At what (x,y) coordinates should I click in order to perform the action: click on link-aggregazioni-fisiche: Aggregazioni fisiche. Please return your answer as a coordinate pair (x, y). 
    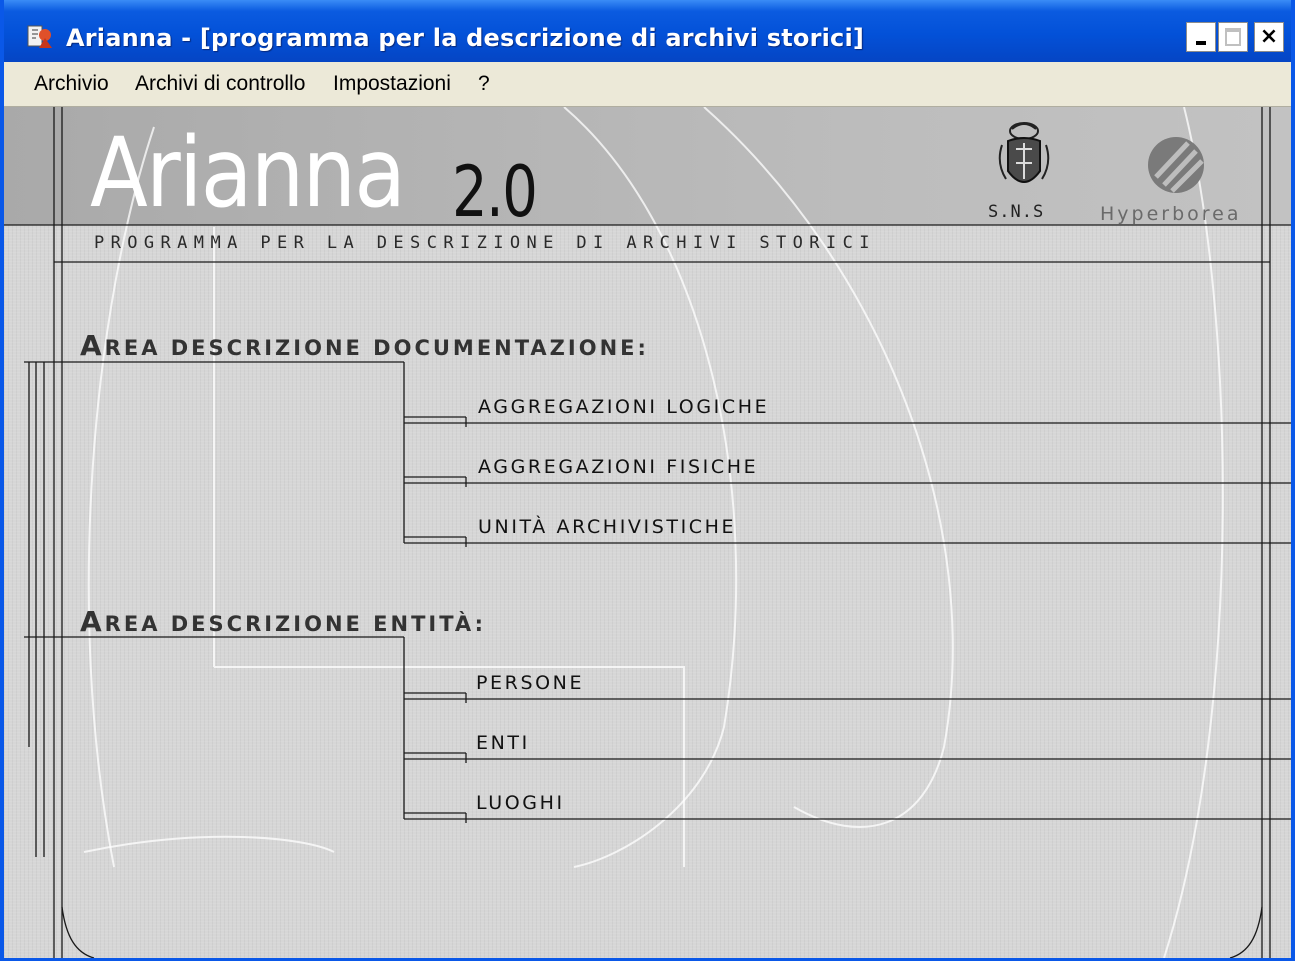
    Looking at the image, I should click on (618, 467).